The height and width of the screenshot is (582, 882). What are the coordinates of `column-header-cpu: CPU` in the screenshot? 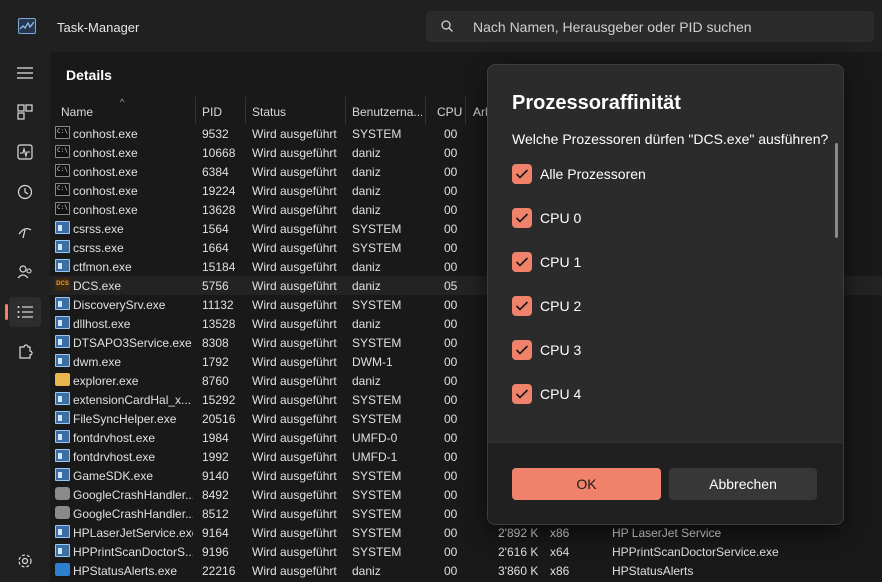 It's located at (449, 112).